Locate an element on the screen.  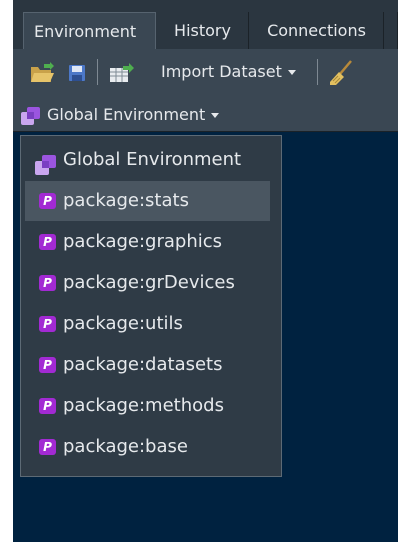
global-environment-icon is located at coordinates (31, 120).